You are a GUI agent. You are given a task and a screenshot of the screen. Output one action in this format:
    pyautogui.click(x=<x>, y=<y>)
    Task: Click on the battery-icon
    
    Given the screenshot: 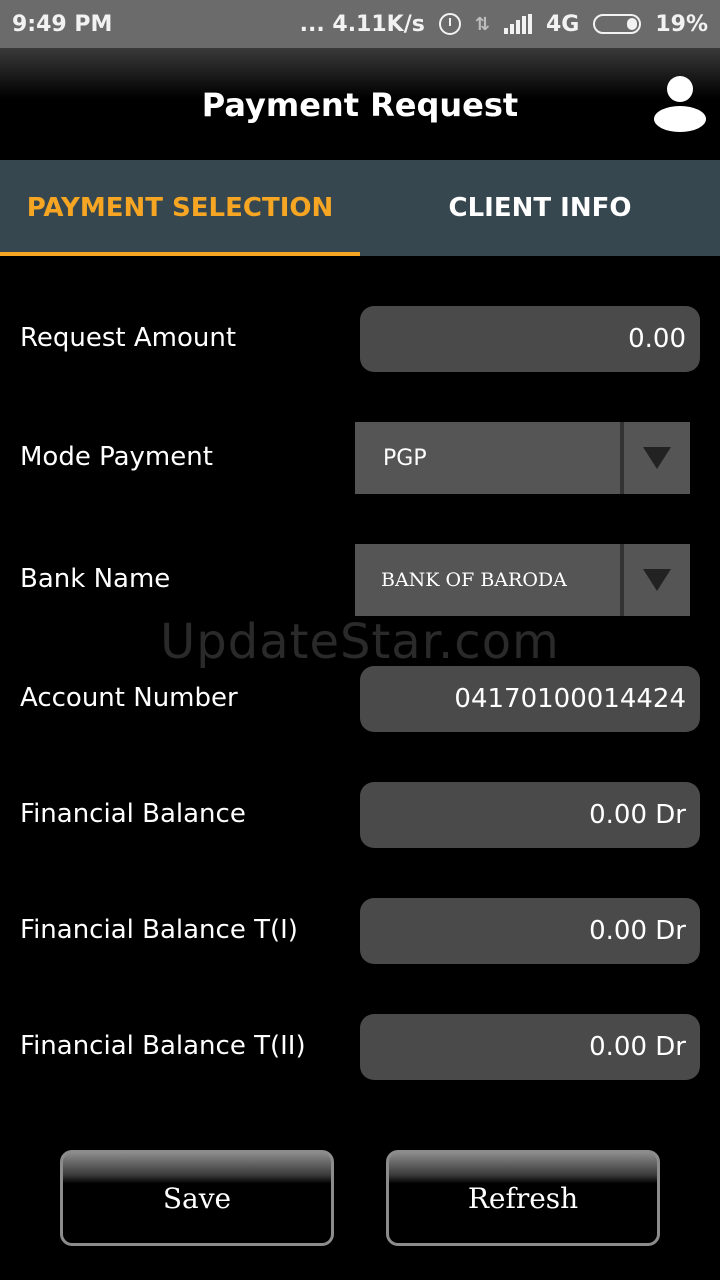 What is the action you would take?
    pyautogui.click(x=617, y=24)
    